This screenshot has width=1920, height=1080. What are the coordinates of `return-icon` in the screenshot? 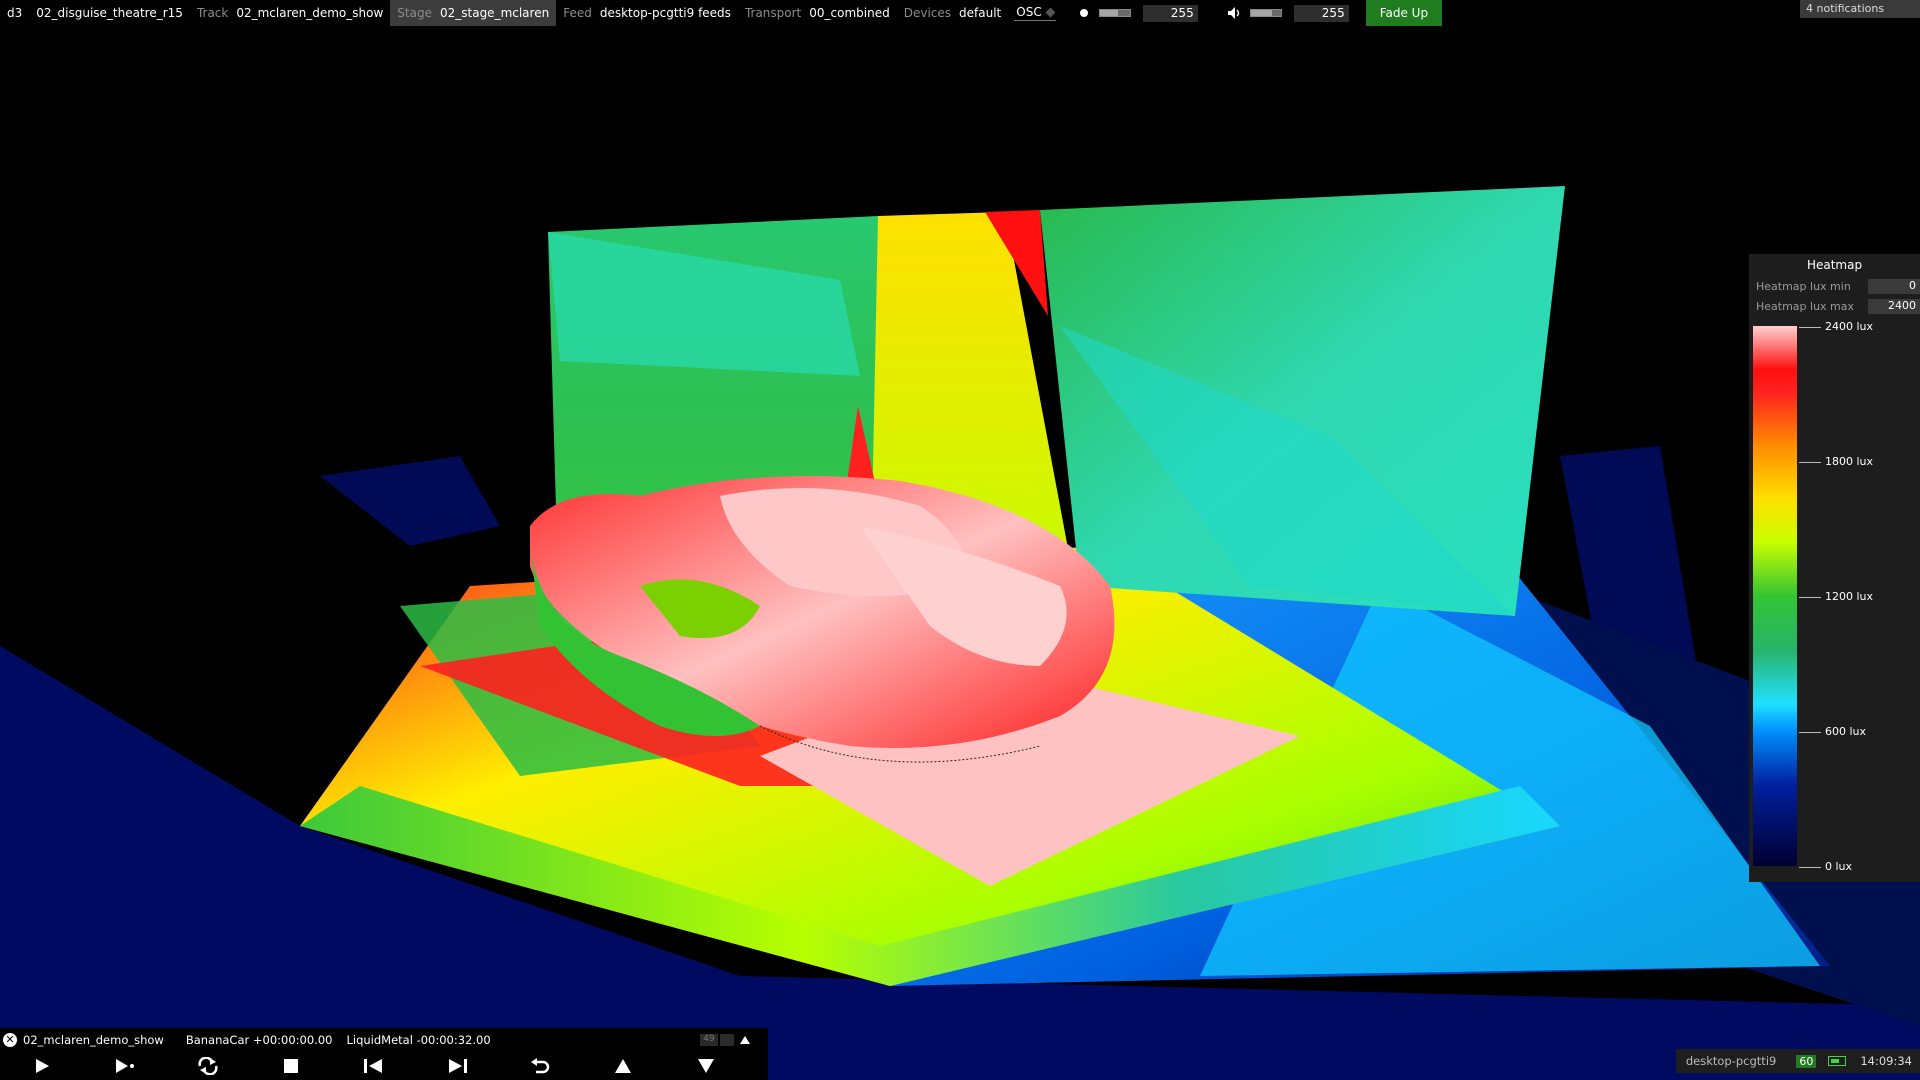 It's located at (539, 1066).